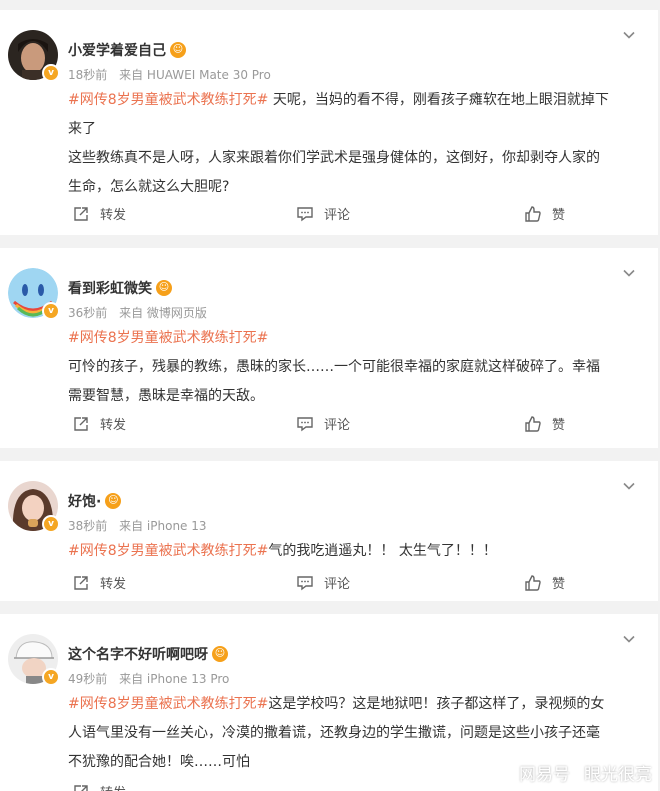 This screenshot has width=660, height=791. I want to click on post-source: 来自 HUAWEI Mate 30 Pro, so click(195, 75).